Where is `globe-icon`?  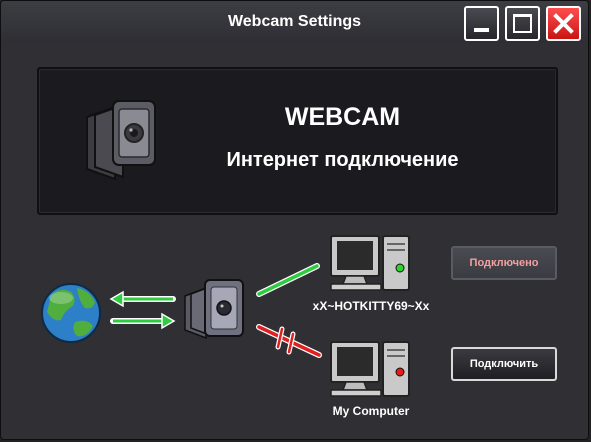
globe-icon is located at coordinates (71, 313).